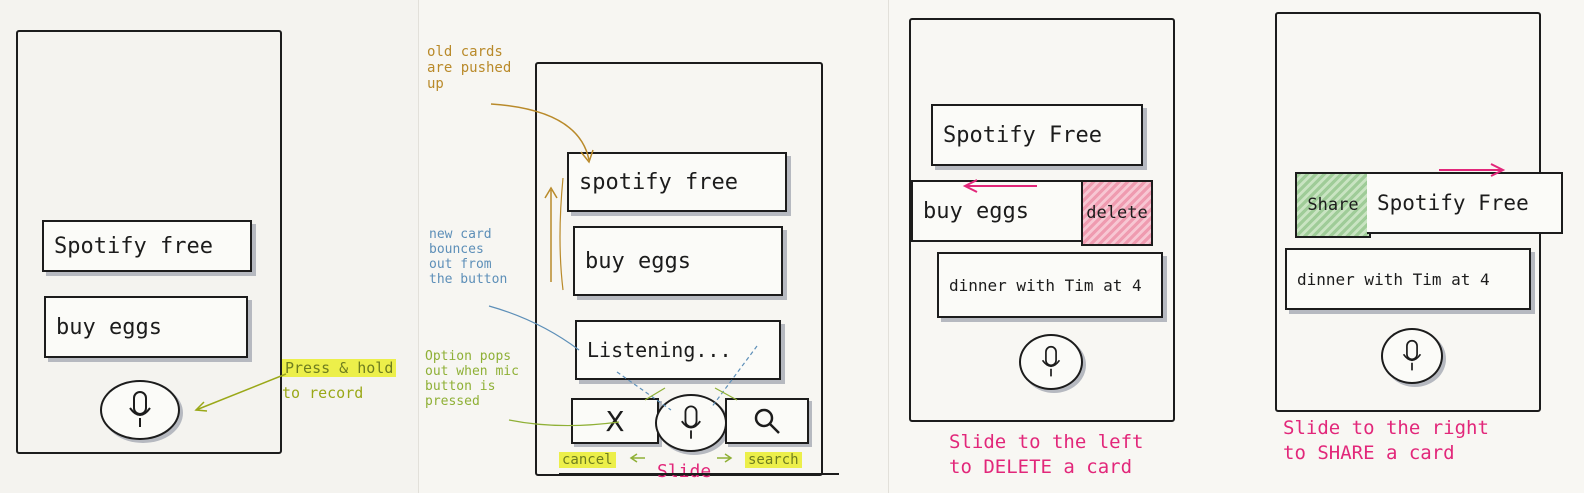 The image size is (1584, 493). What do you see at coordinates (773, 460) in the screenshot?
I see `search-label: search` at bounding box center [773, 460].